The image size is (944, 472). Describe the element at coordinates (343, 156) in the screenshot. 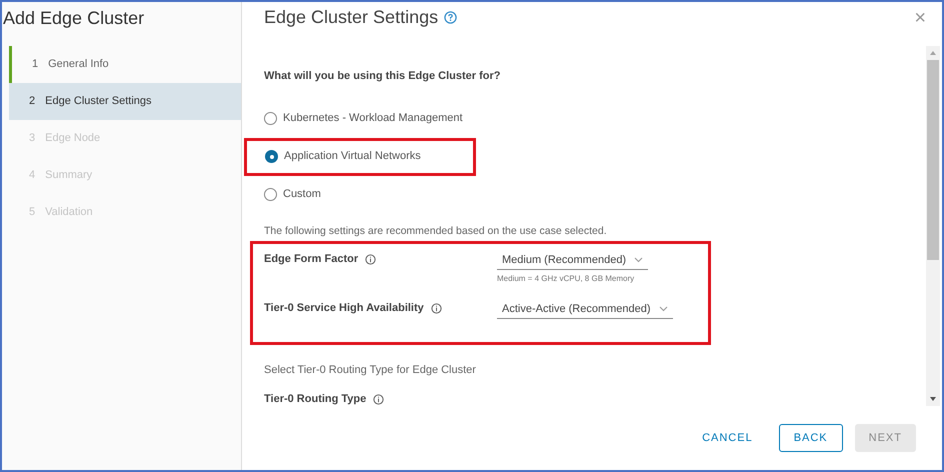

I see `radio-option: Application Virtual Networks` at that location.